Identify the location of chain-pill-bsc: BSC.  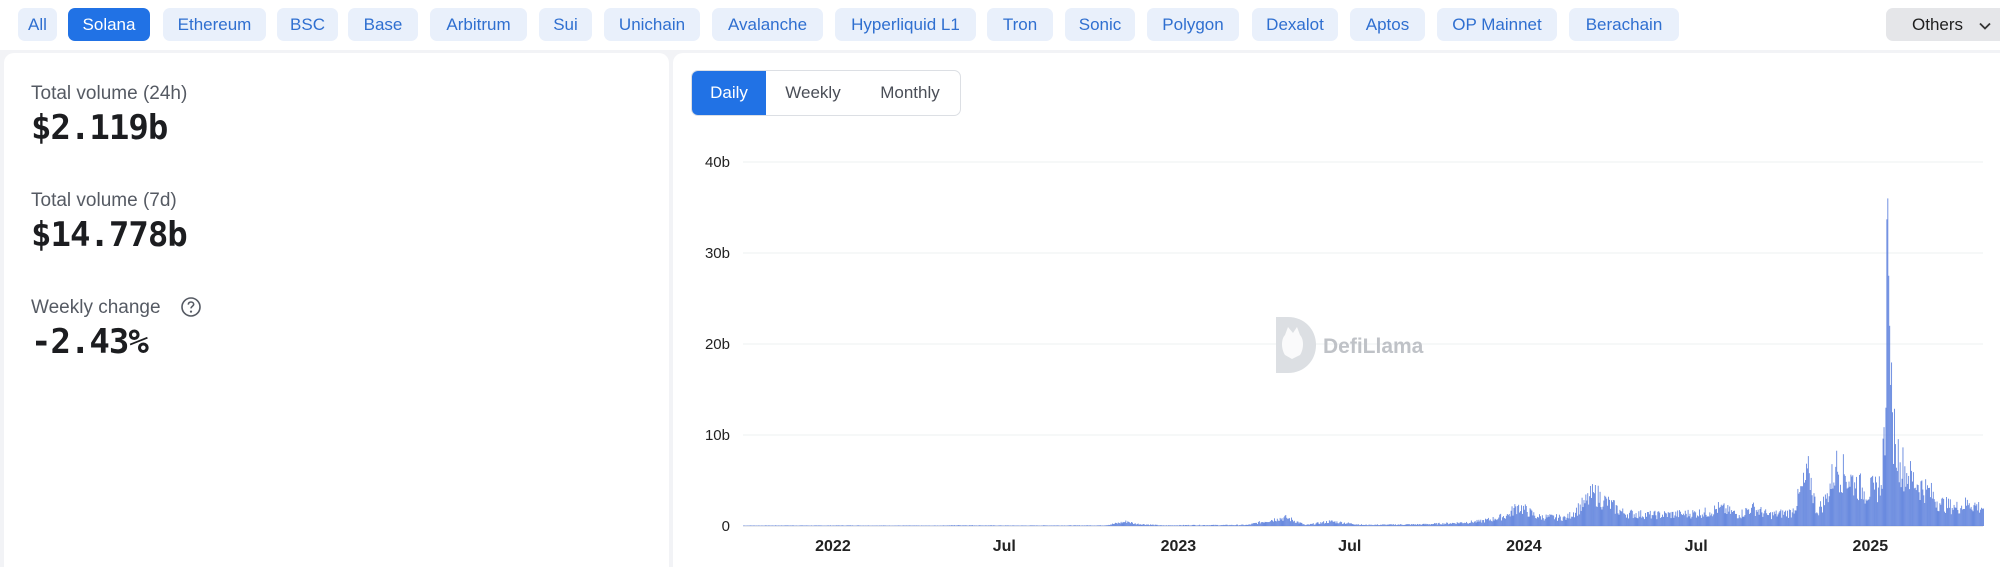
(307, 24).